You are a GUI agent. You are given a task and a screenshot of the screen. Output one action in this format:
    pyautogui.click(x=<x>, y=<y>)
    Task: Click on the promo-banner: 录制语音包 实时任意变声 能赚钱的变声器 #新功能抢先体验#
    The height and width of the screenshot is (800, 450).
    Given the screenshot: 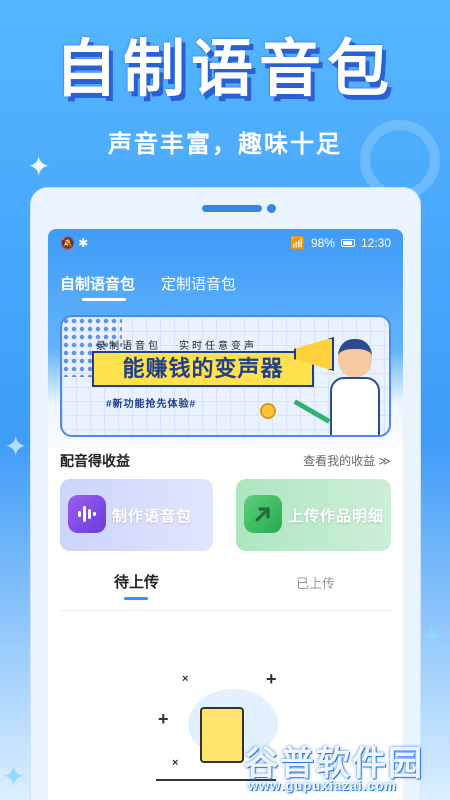 What is the action you would take?
    pyautogui.click(x=225, y=376)
    